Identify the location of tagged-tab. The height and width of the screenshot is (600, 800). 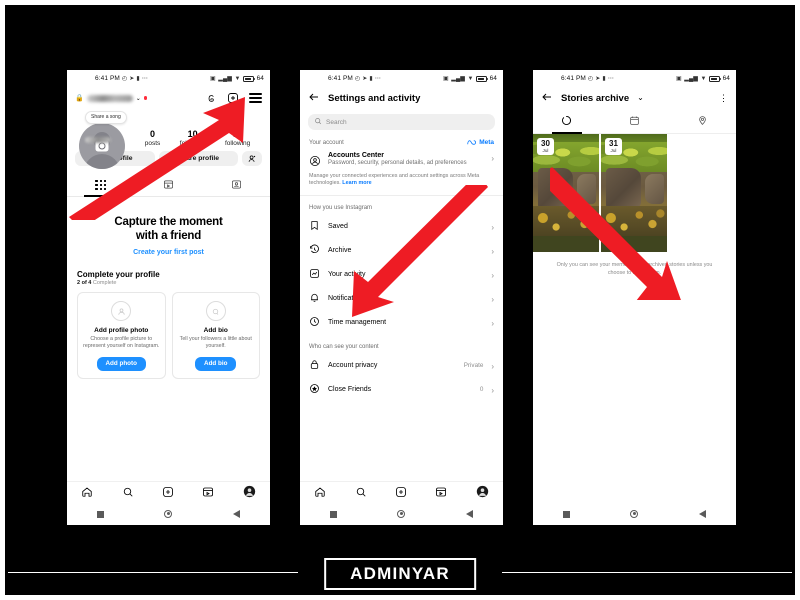
(236, 185).